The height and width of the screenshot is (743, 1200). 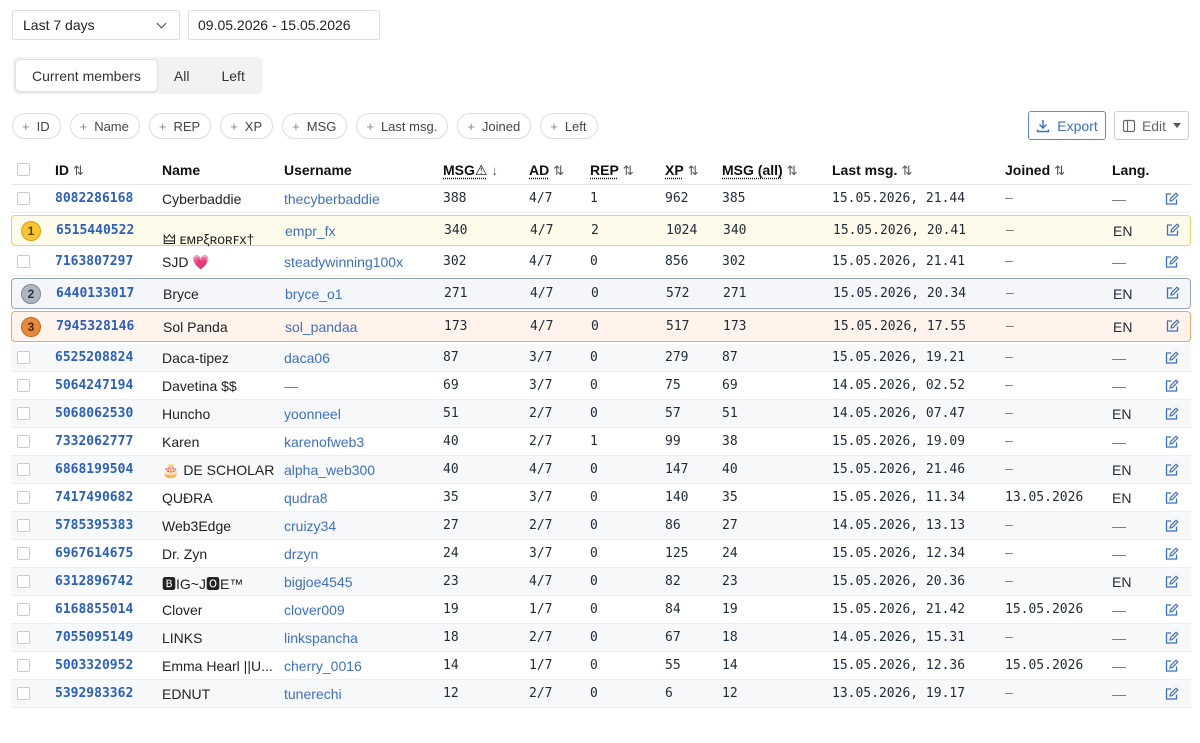 What do you see at coordinates (94, 637) in the screenshot?
I see `member-id-link: 7055095149` at bounding box center [94, 637].